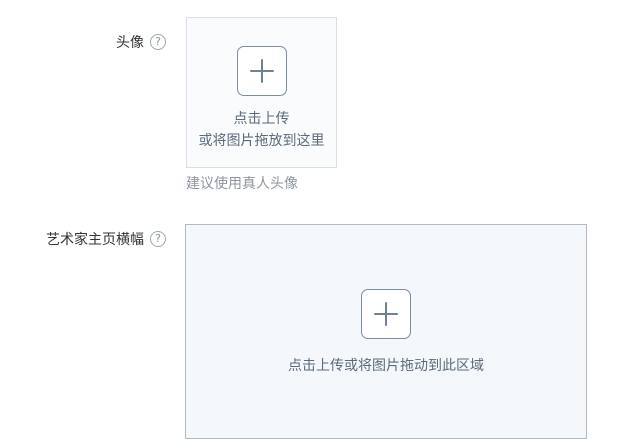  I want to click on avatar-help-icon: ?, so click(158, 42).